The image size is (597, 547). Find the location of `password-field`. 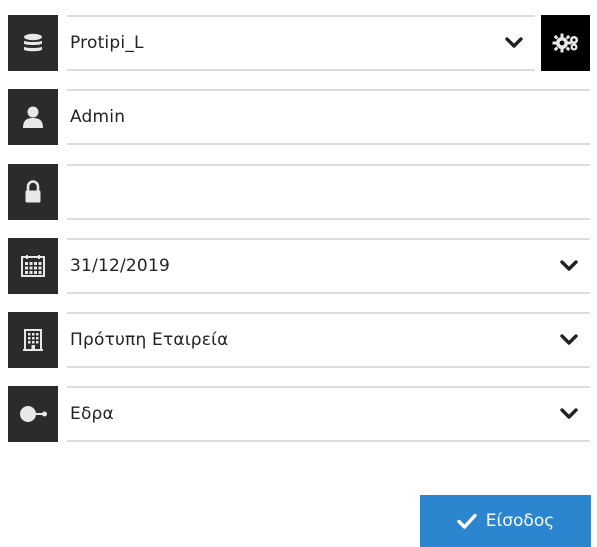

password-field is located at coordinates (328, 192).